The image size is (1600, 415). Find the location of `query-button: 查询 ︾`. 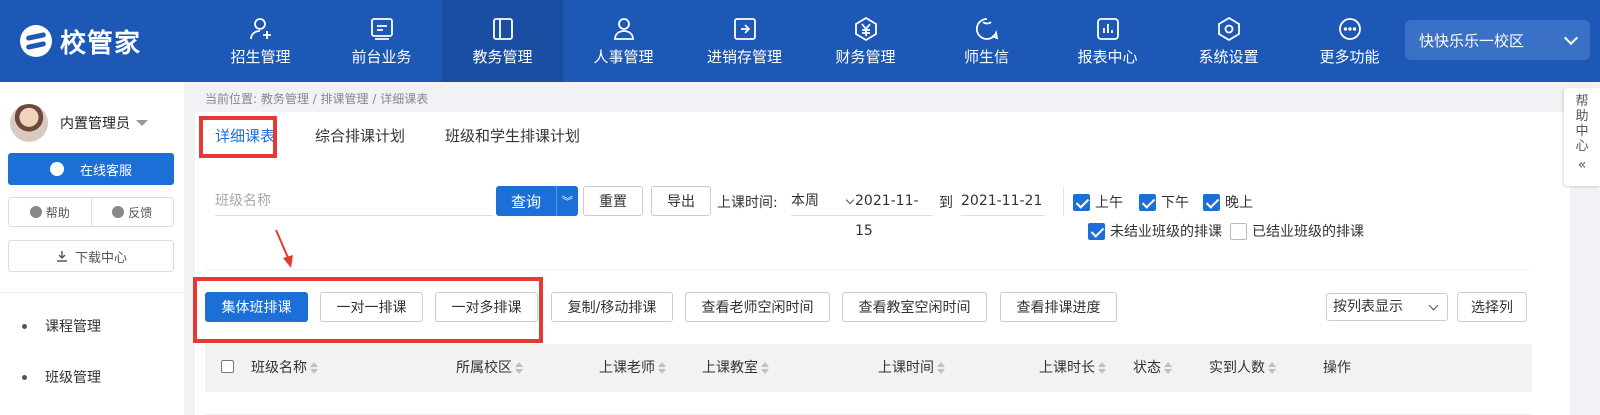

query-button: 查询 ︾ is located at coordinates (537, 201).